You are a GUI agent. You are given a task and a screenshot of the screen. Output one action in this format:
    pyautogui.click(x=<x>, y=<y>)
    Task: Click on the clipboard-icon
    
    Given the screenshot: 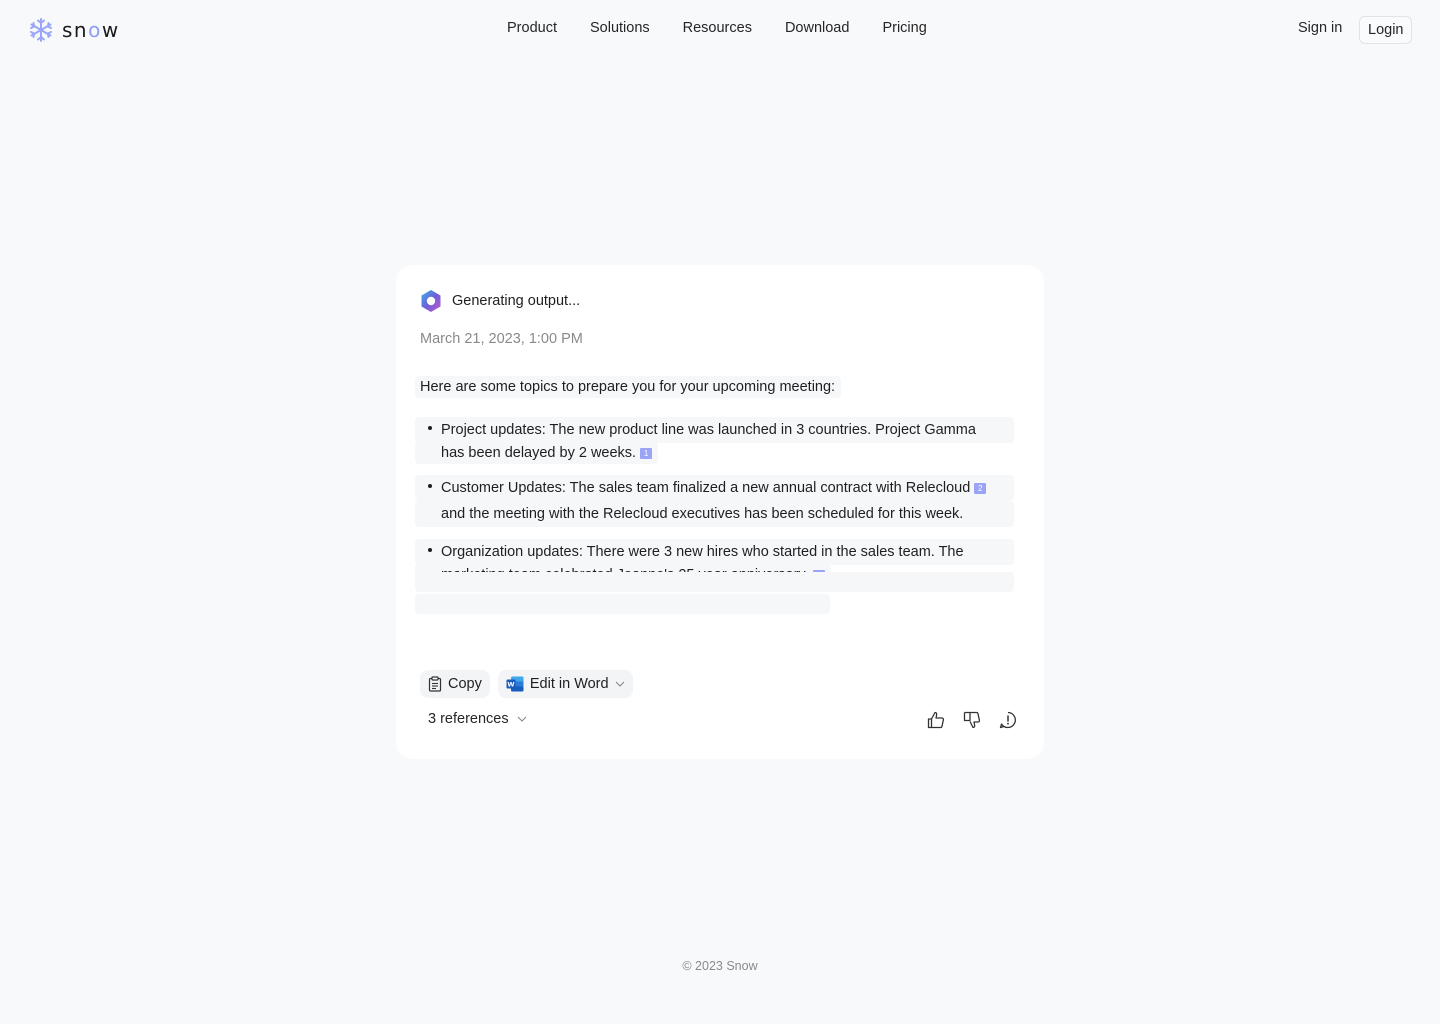 What is the action you would take?
    pyautogui.click(x=435, y=684)
    